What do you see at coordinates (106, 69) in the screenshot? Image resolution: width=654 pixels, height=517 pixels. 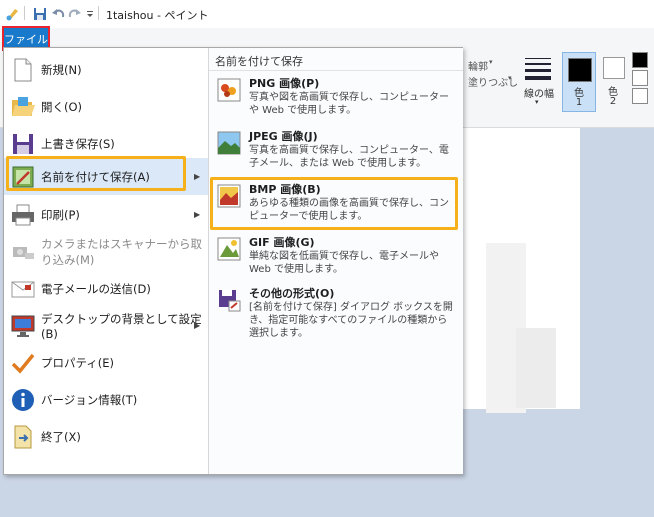 I see `menu-item-new: 新規(N)` at bounding box center [106, 69].